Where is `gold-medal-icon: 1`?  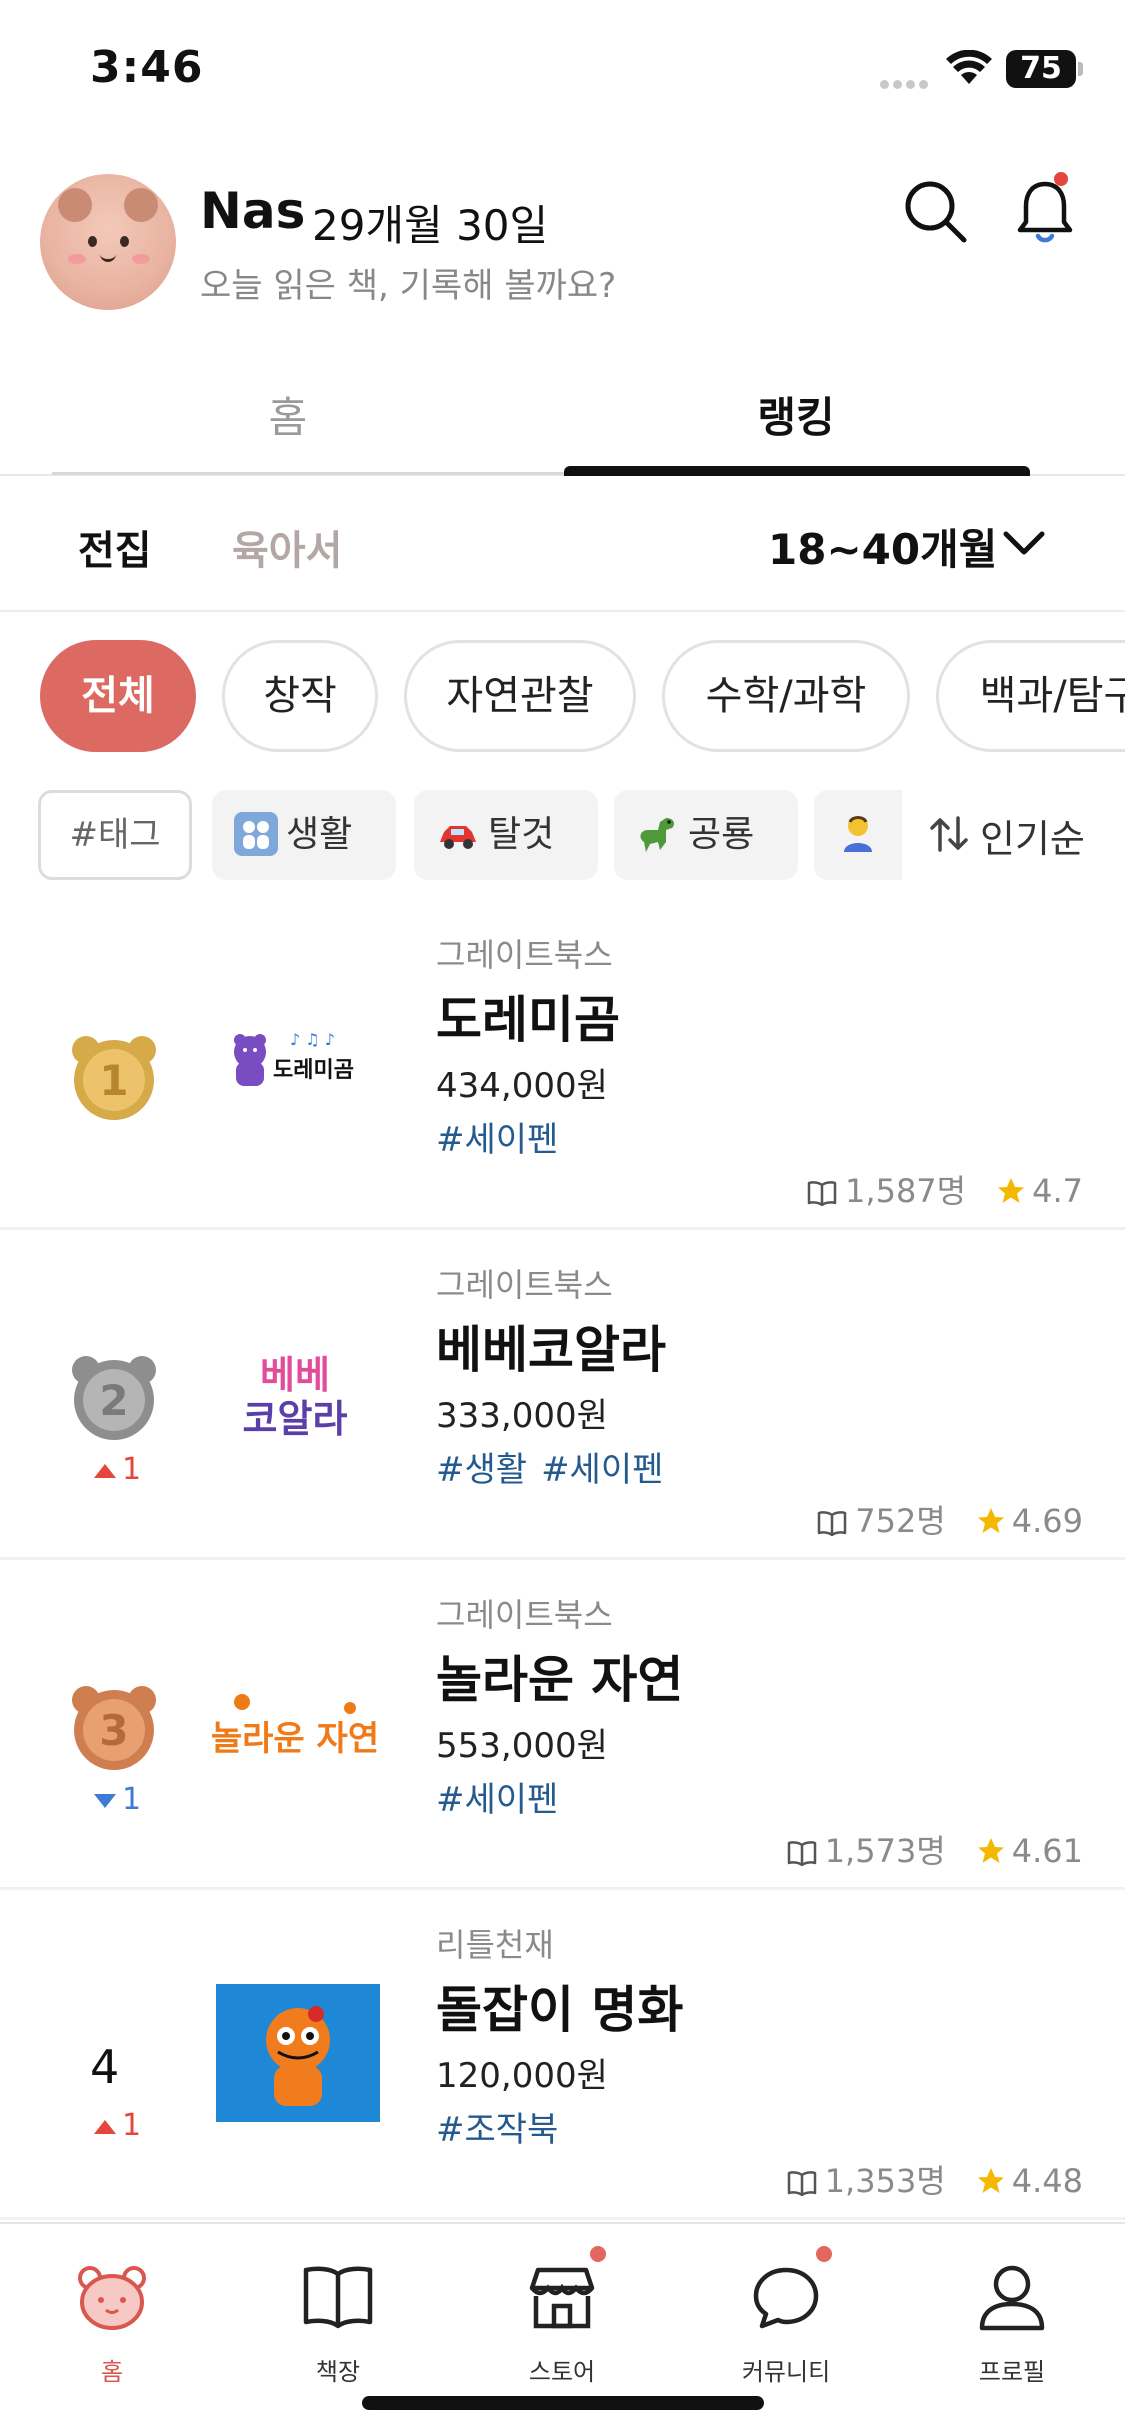 gold-medal-icon: 1 is located at coordinates (114, 1078).